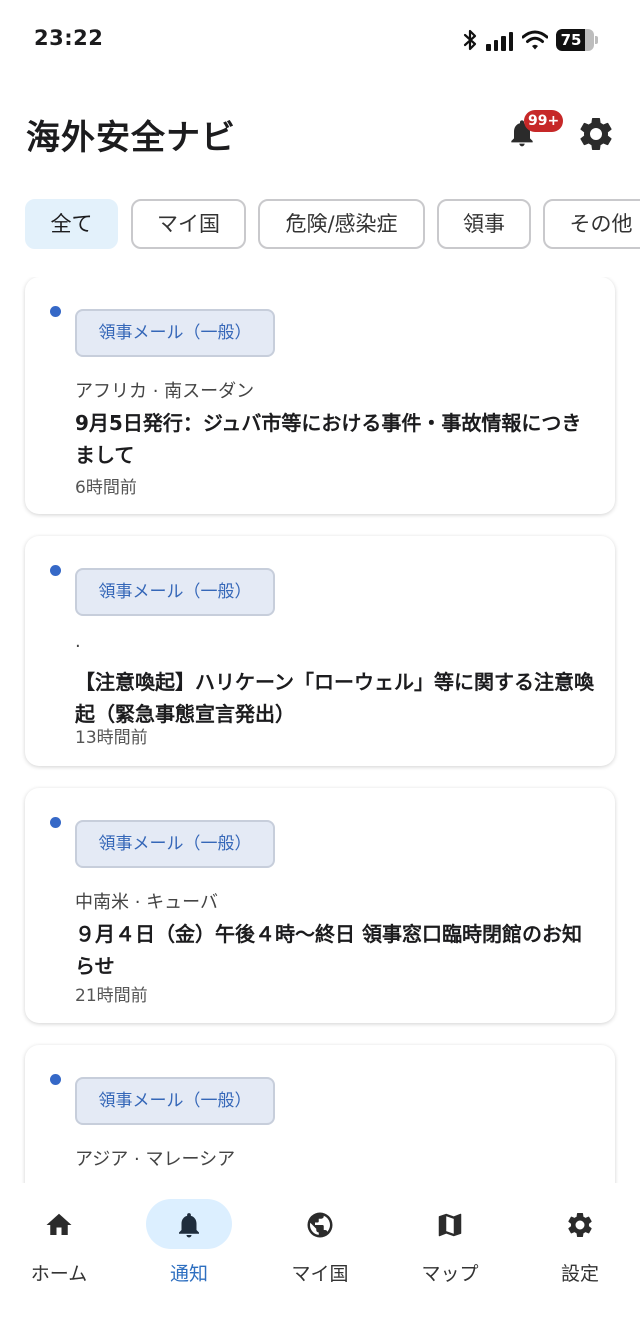  I want to click on notification-region: アジア · マレーシア, so click(155, 1159).